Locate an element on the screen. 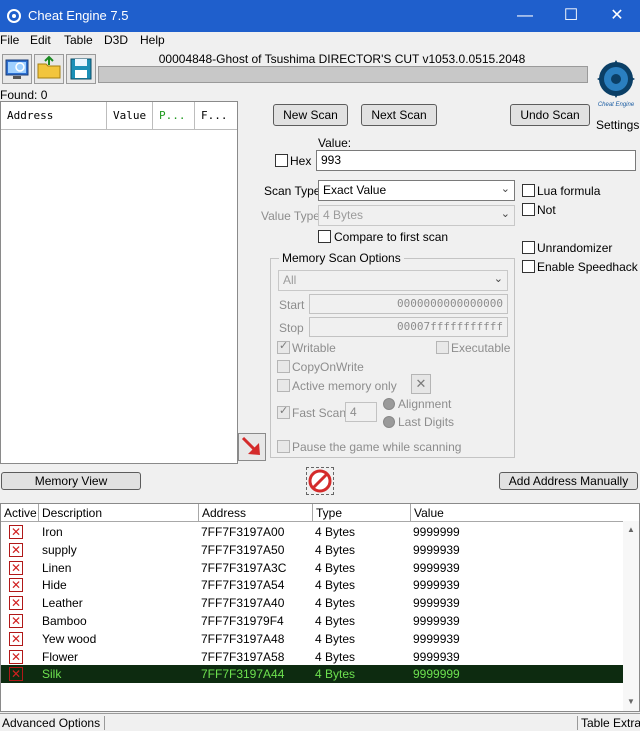 The width and height of the screenshot is (640, 731). row-description: Leather is located at coordinates (62, 603).